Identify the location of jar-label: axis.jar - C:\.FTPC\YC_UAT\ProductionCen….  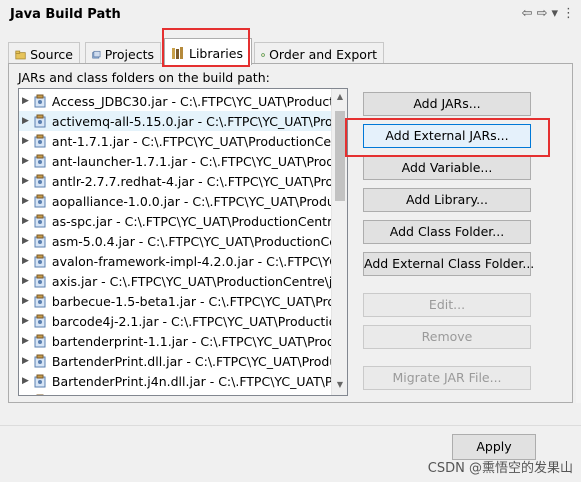
(199, 281).